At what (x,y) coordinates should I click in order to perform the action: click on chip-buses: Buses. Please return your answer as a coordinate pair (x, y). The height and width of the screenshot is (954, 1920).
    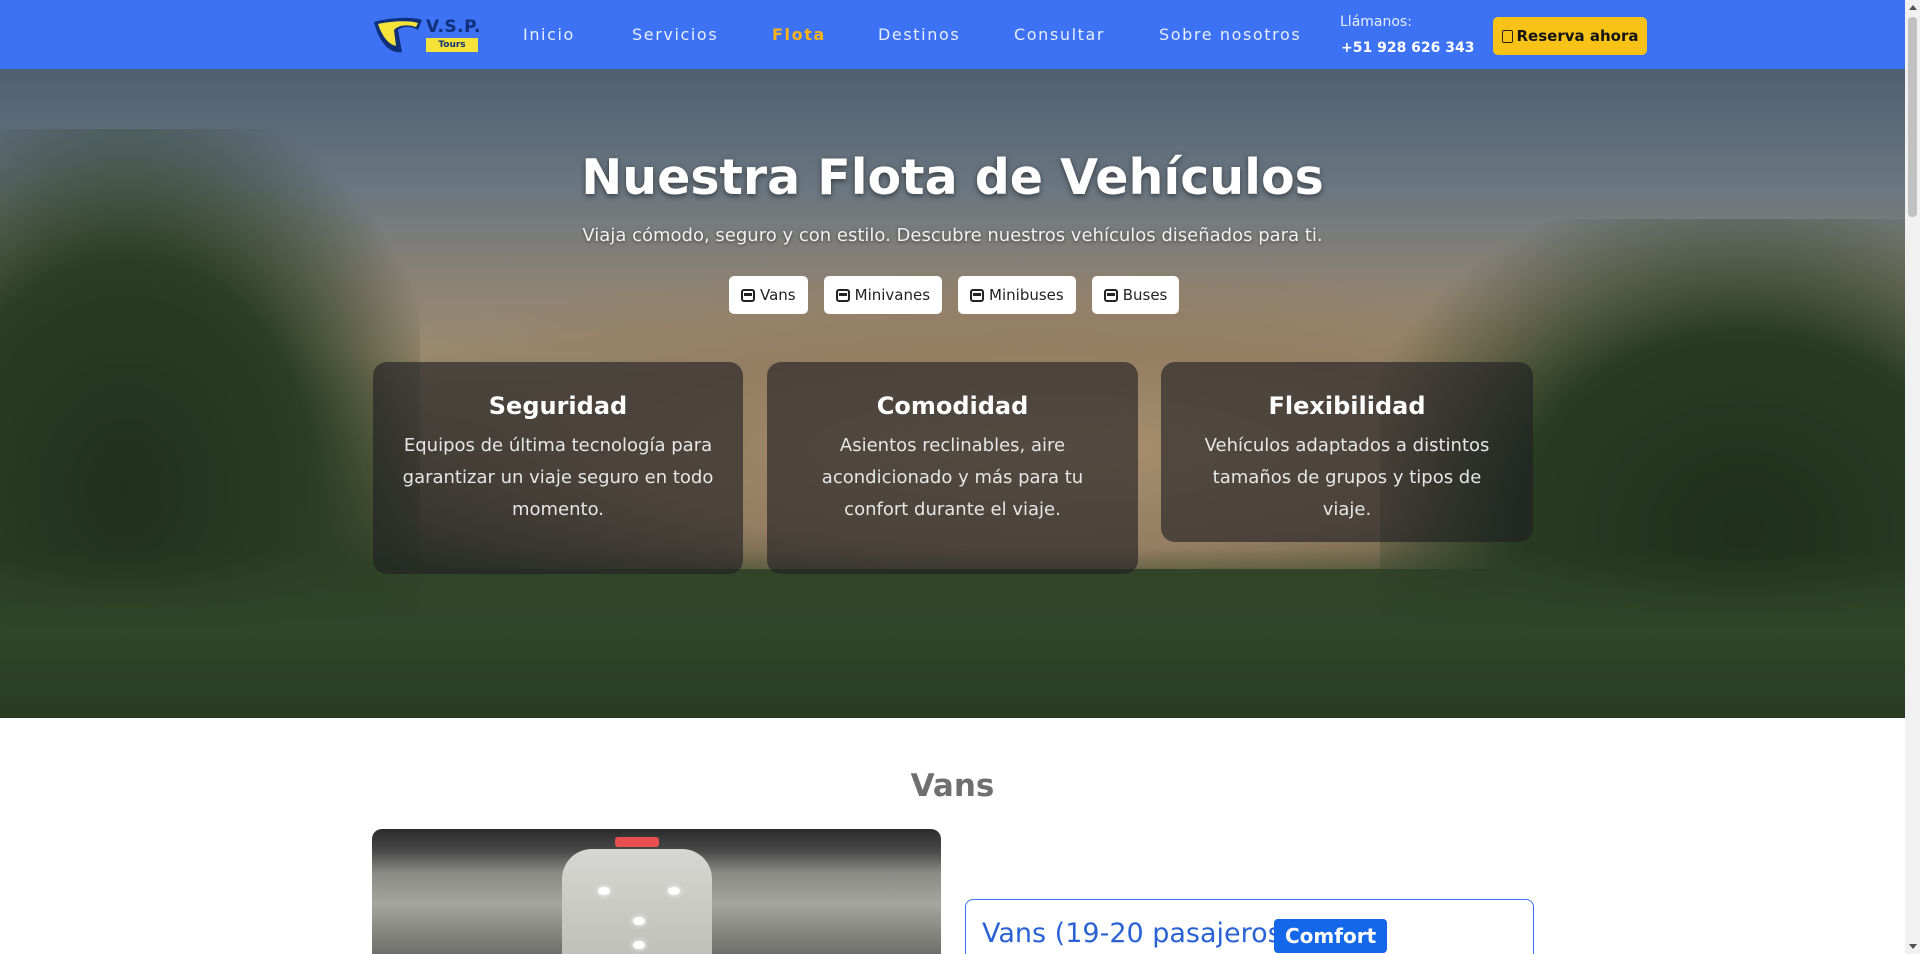
    Looking at the image, I should click on (1135, 295).